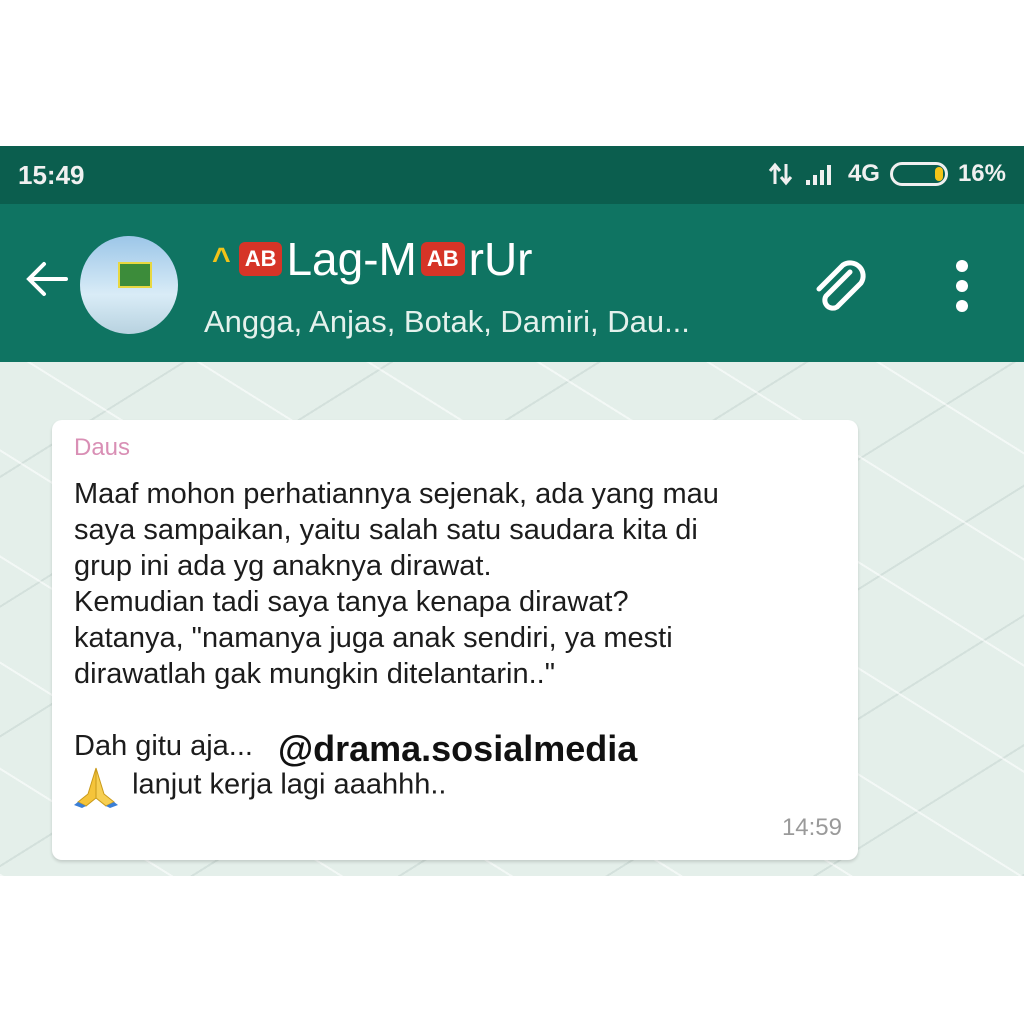 This screenshot has width=1024, height=1024. Describe the element at coordinates (221, 258) in the screenshot. I see `crown-icon: ^` at that location.